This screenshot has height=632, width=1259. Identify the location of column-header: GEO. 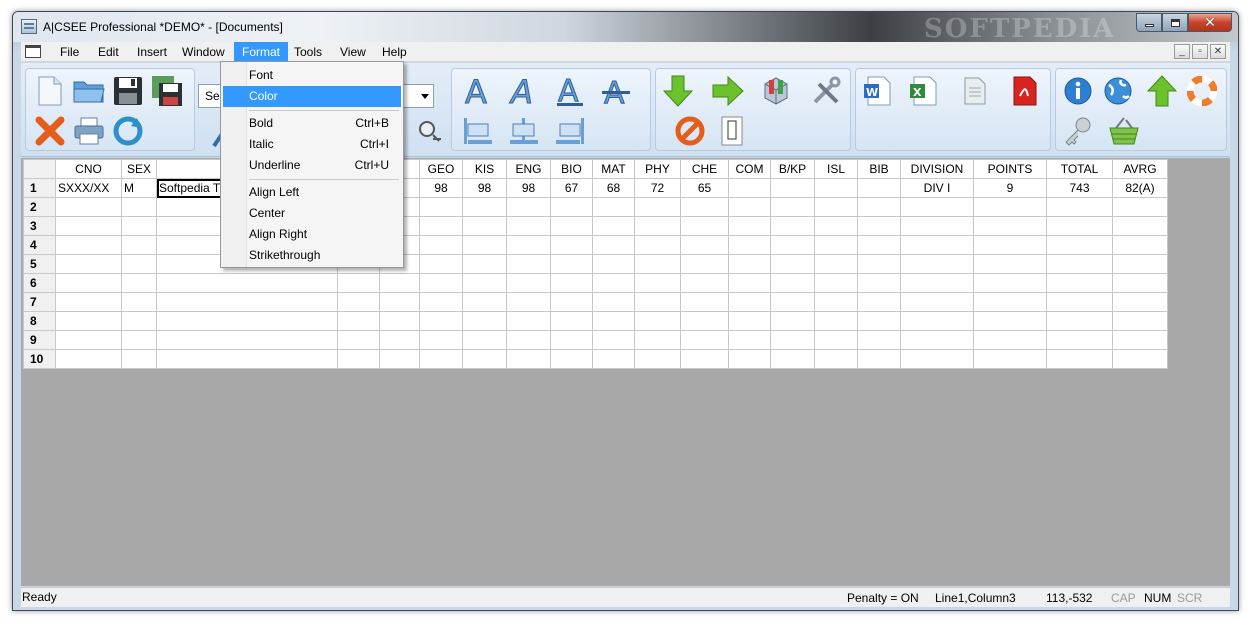
(441, 169).